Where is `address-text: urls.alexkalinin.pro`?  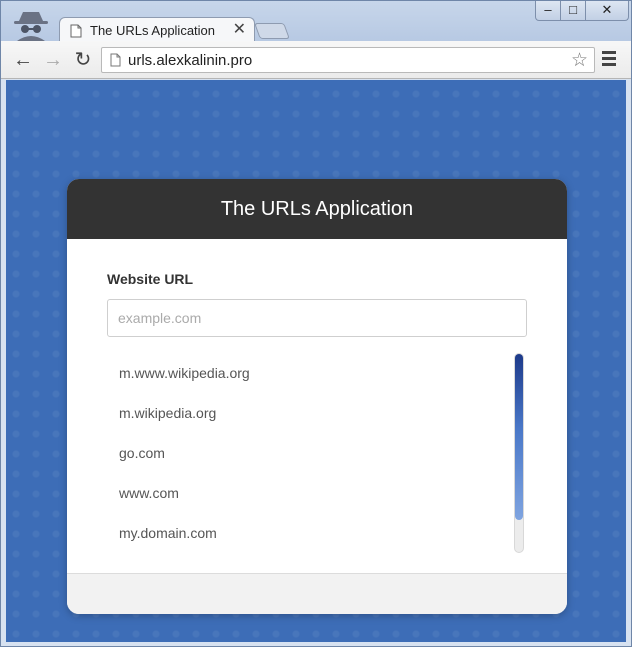
address-text: urls.alexkalinin.pro is located at coordinates (190, 60).